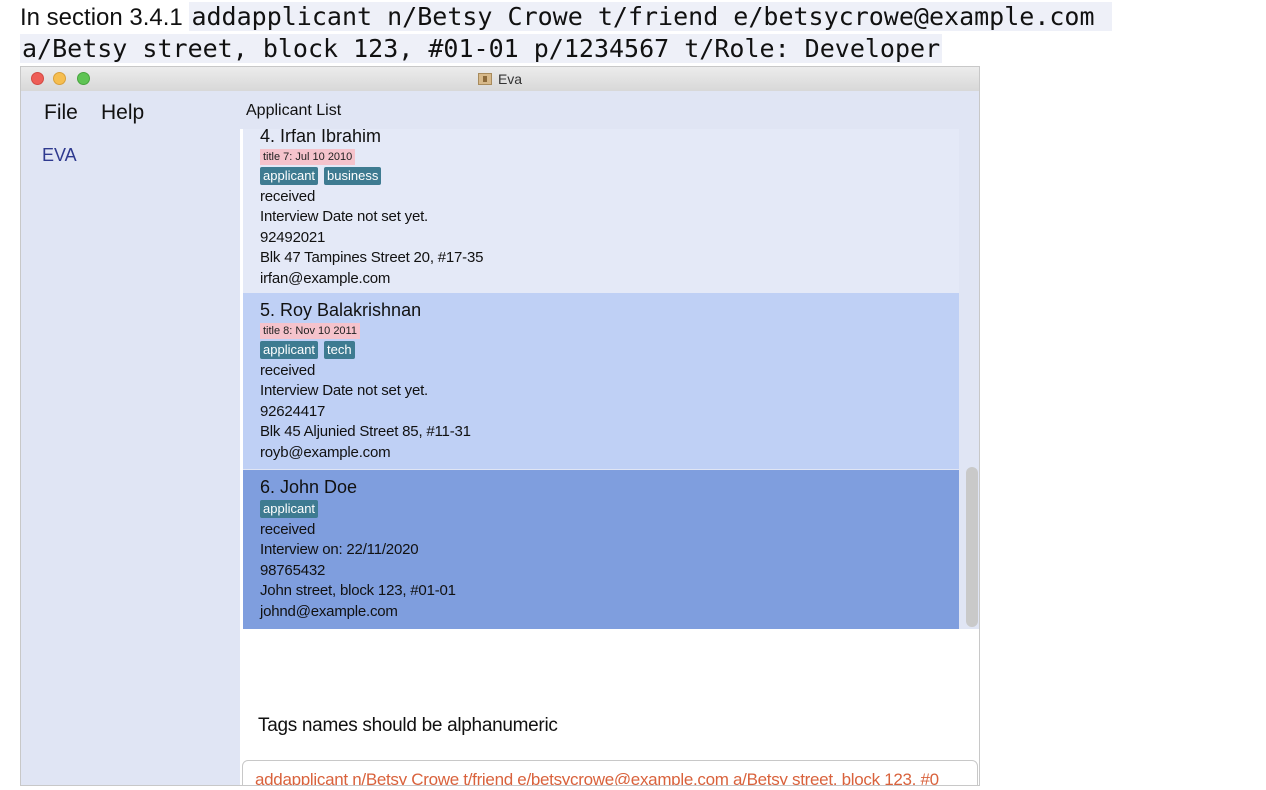 Image resolution: width=1266 pixels, height=790 pixels. I want to click on result-message: Tags names should be alphanumeric, so click(408, 725).